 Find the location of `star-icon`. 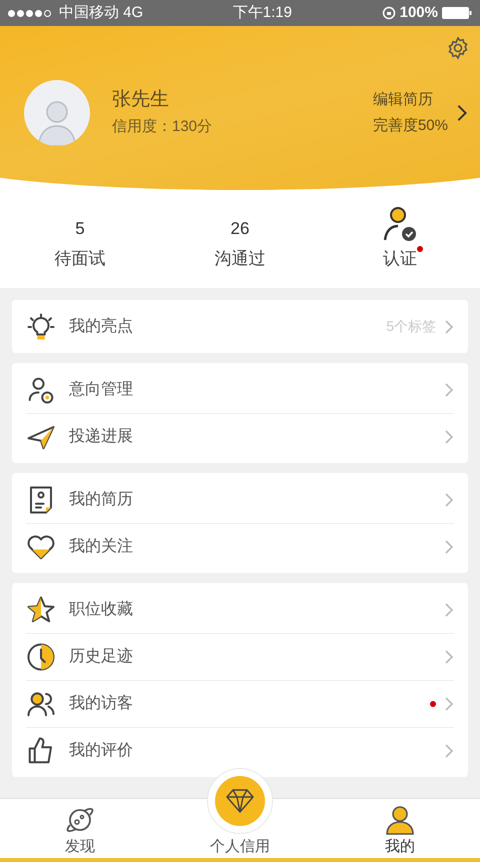

star-icon is located at coordinates (41, 609).